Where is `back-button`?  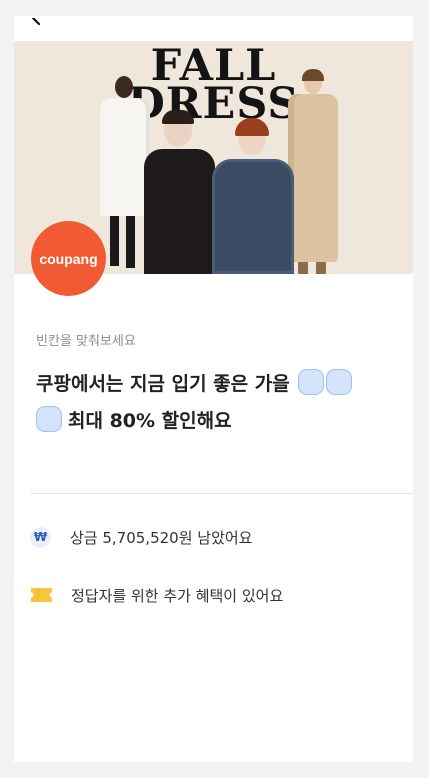 back-button is located at coordinates (44, 30).